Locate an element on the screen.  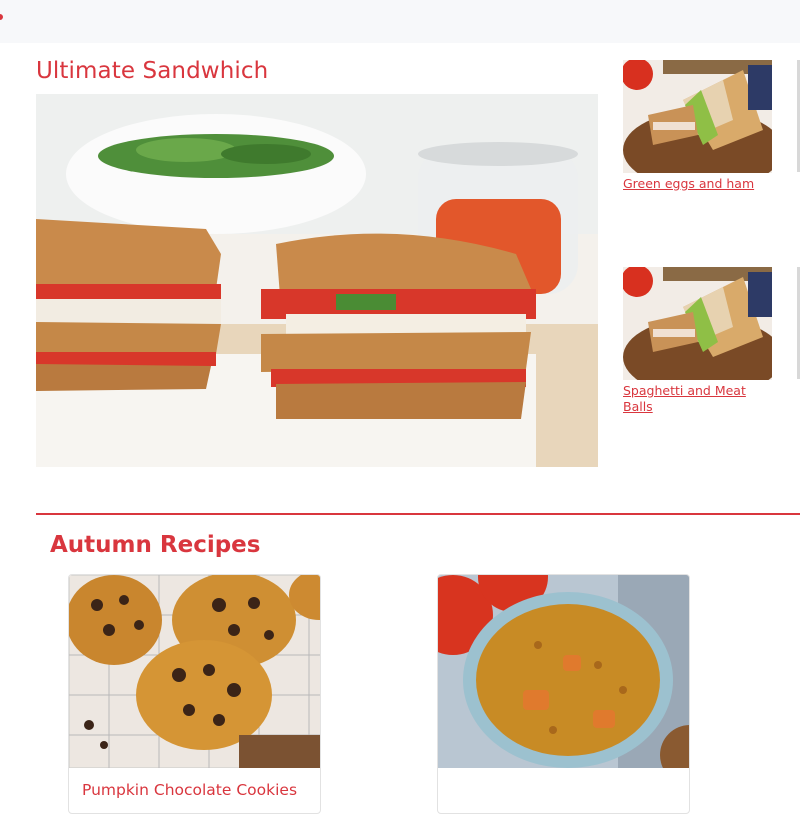
featured-recipe-title: Ultimate Sandwhich is located at coordinates (152, 71).